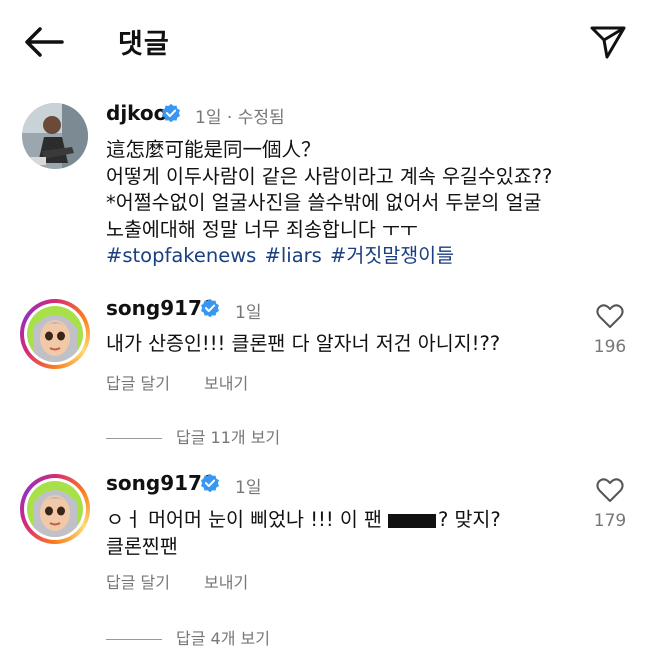  Describe the element at coordinates (329, 42) in the screenshot. I see `header: 댓글` at that location.